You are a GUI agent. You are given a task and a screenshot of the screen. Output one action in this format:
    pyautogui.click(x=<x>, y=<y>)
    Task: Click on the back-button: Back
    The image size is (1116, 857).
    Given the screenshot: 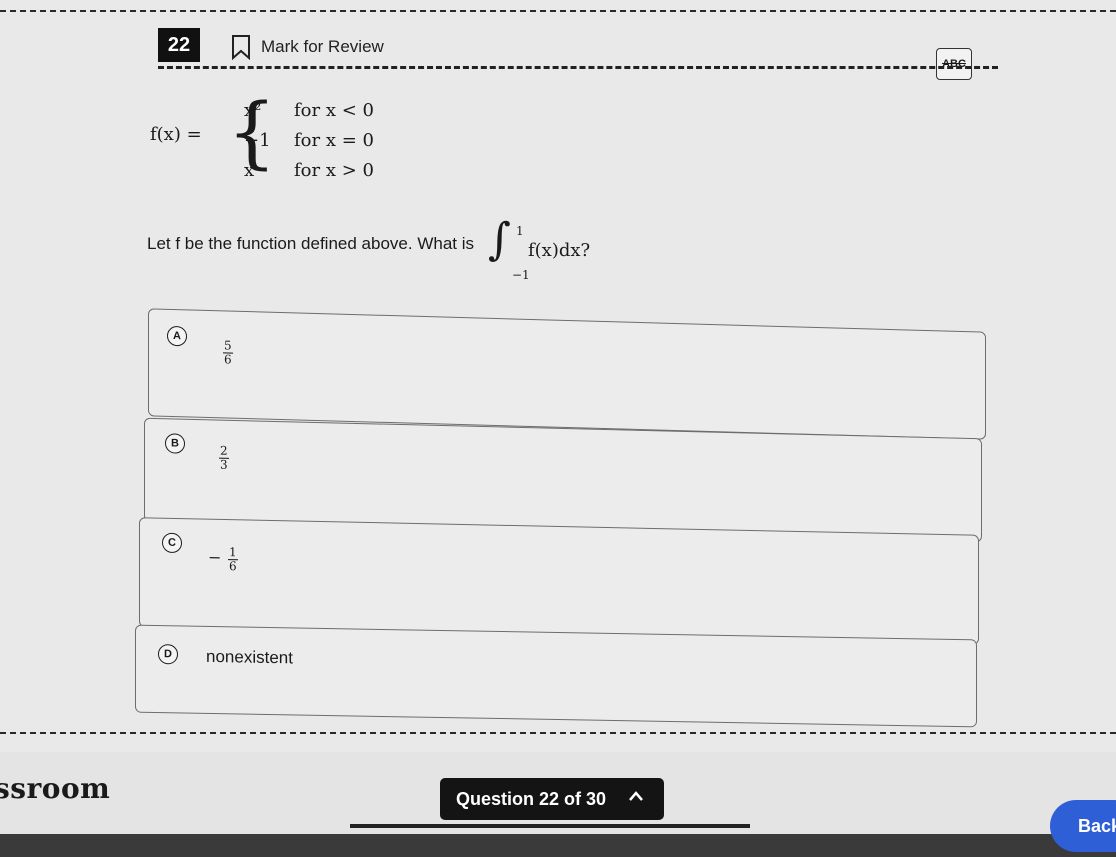 What is the action you would take?
    pyautogui.click(x=1083, y=826)
    